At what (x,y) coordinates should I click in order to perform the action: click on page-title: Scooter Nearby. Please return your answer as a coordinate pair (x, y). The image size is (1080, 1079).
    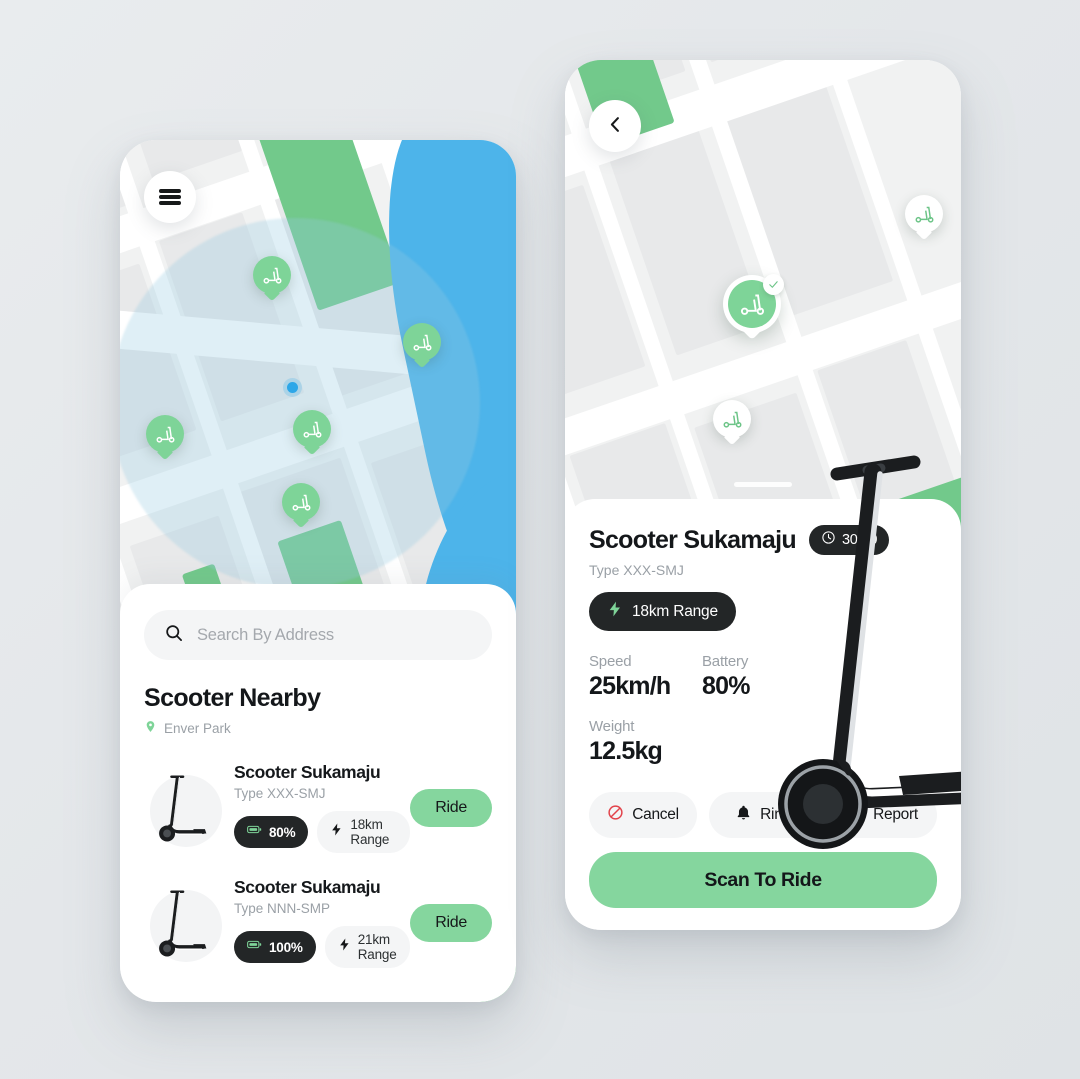
    Looking at the image, I should click on (232, 698).